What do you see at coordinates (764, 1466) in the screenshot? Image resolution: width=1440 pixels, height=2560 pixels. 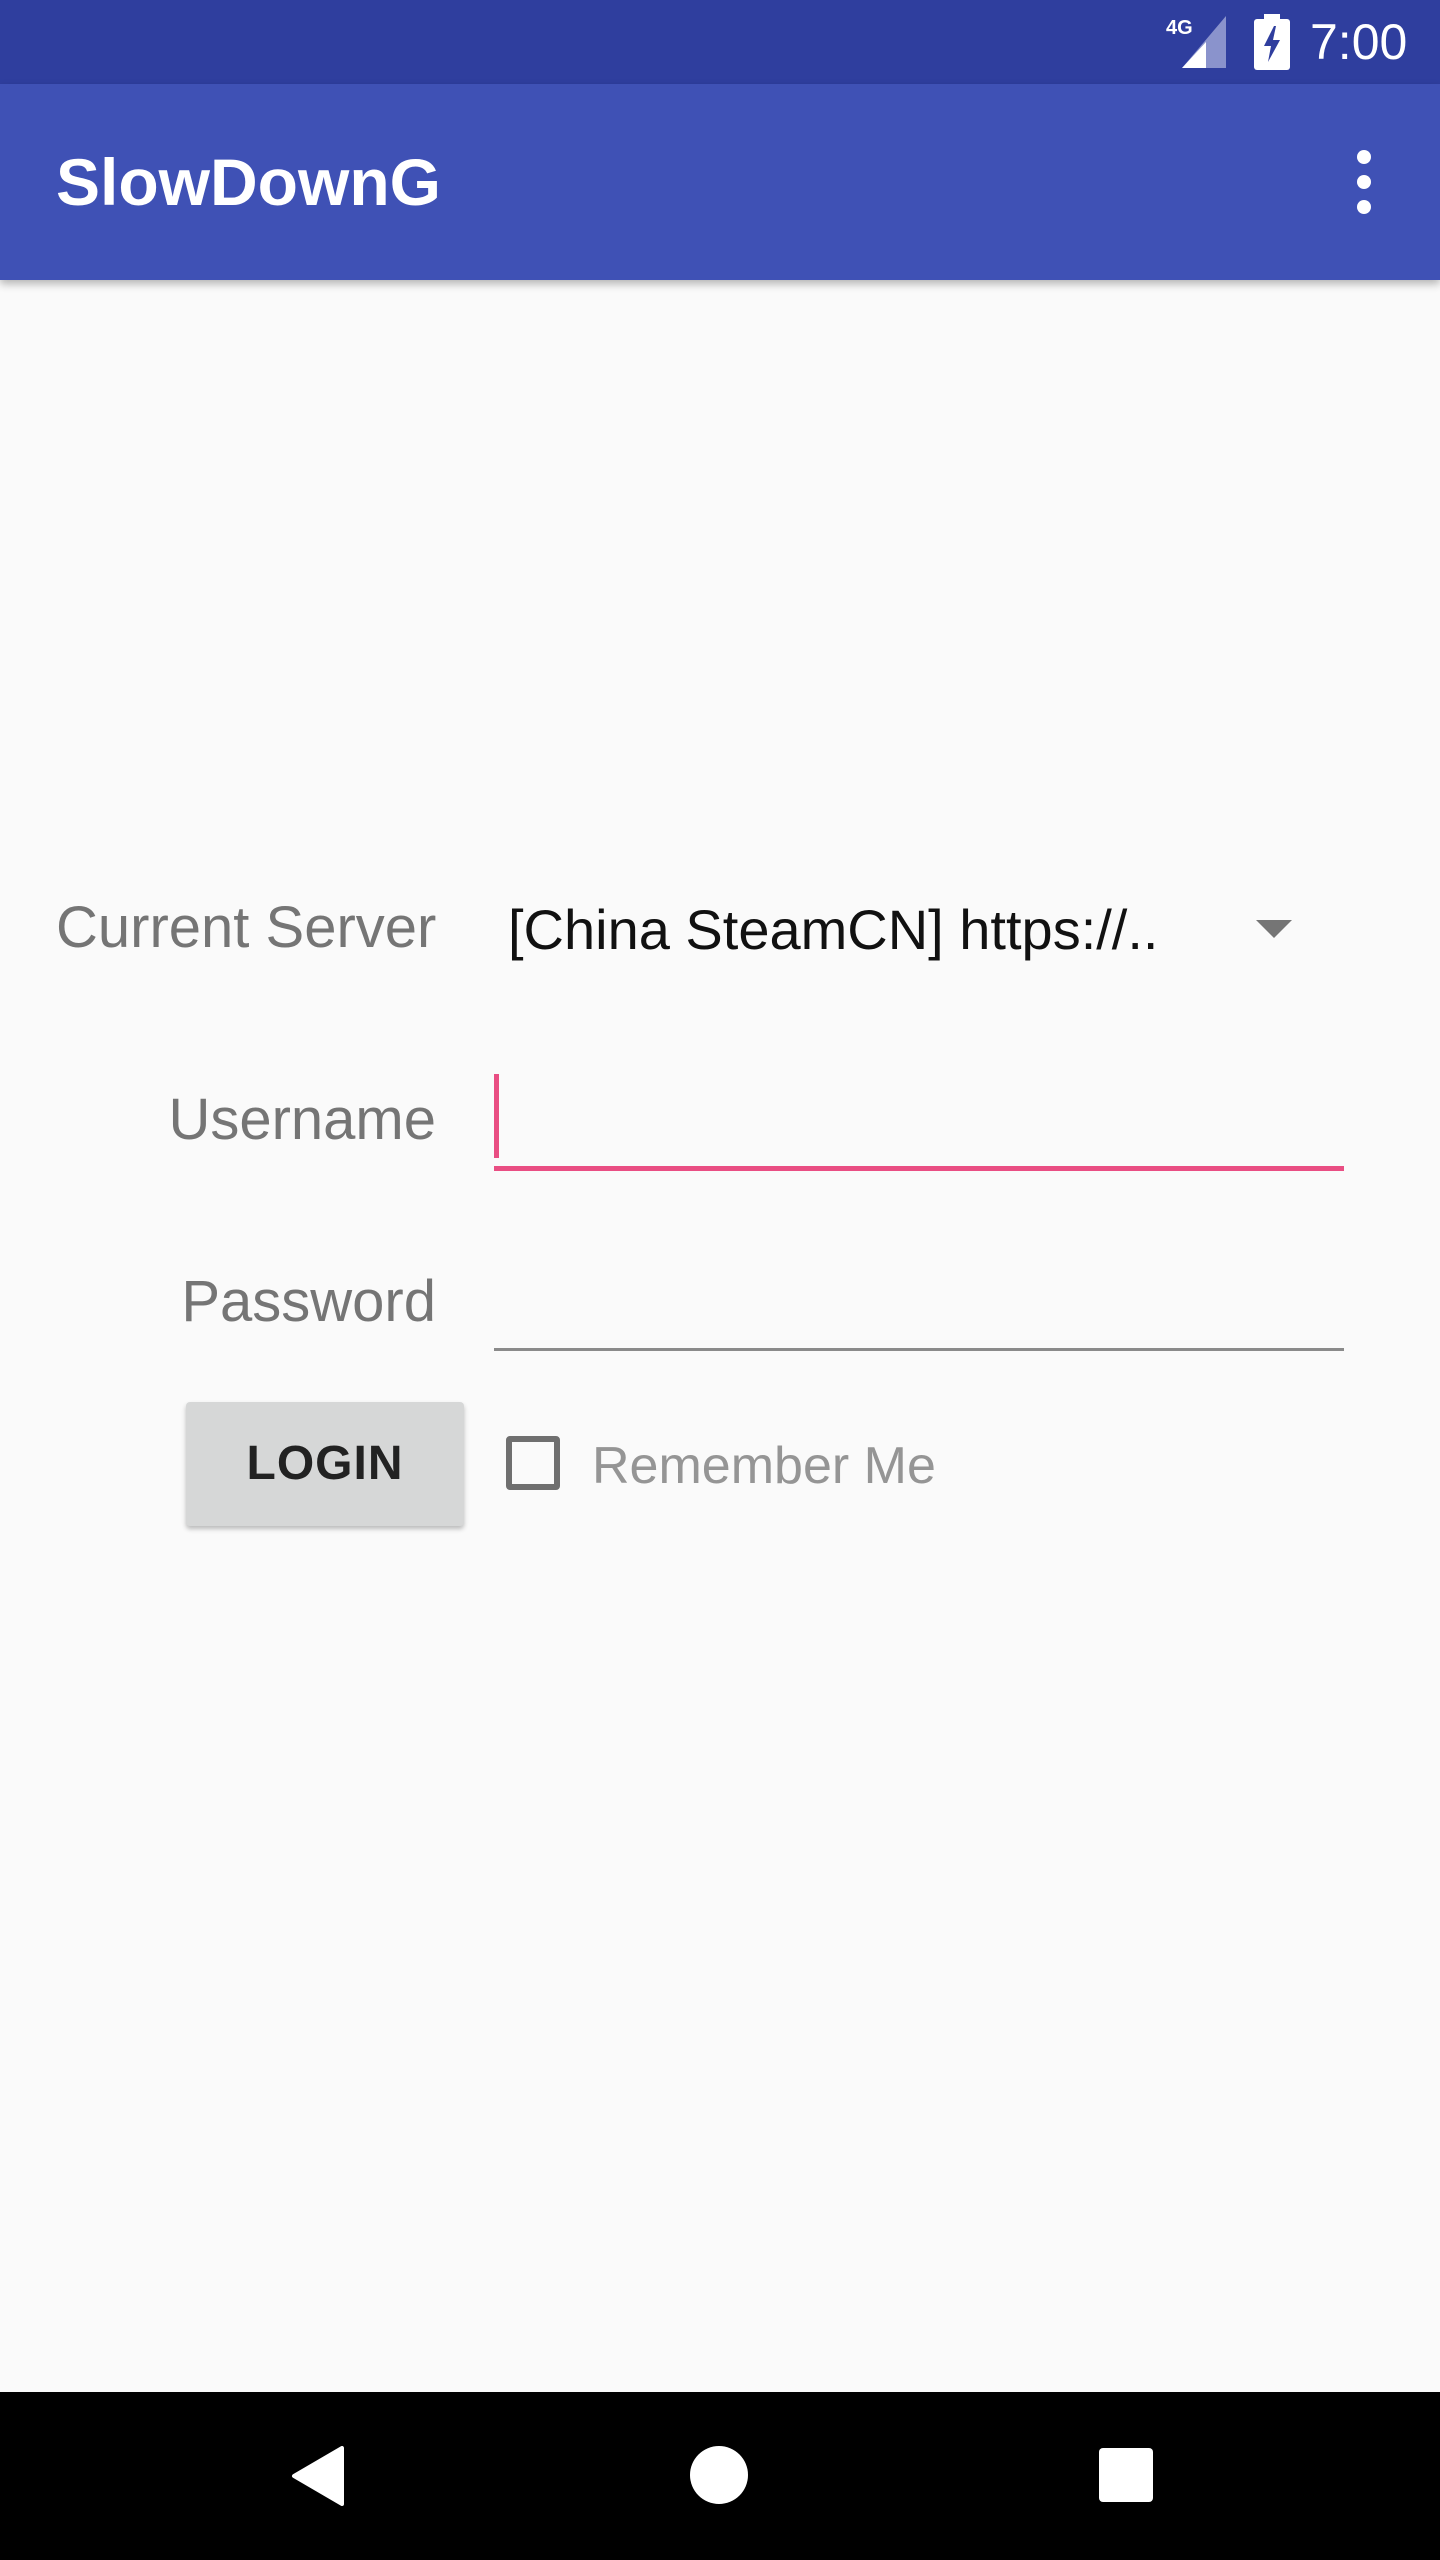 I see `remember-me-label: Remember Me` at bounding box center [764, 1466].